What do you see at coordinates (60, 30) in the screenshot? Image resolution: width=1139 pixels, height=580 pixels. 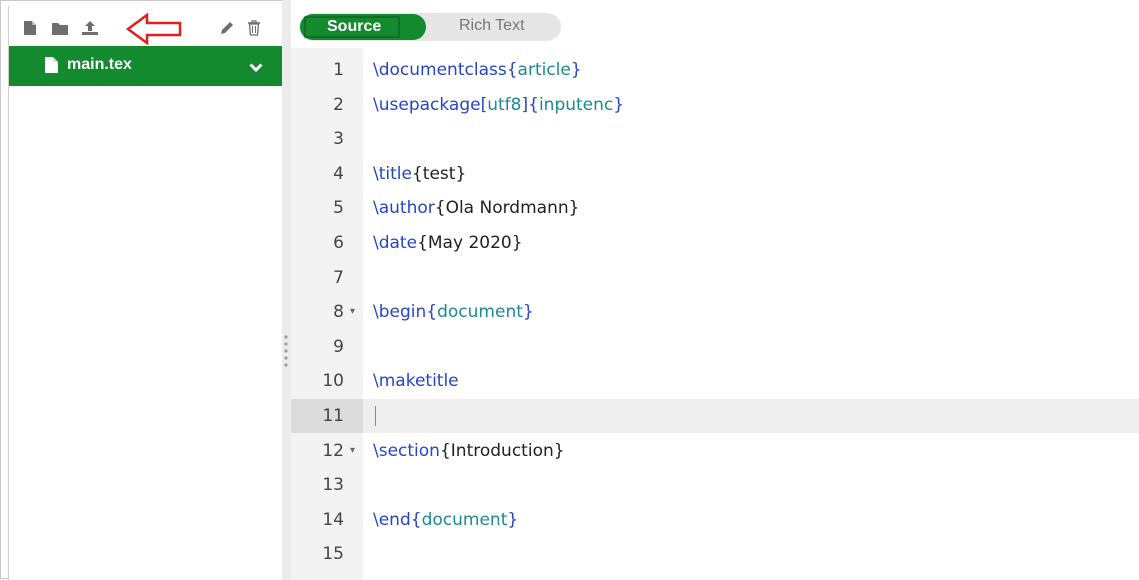 I see `new-folder-icon` at bounding box center [60, 30].